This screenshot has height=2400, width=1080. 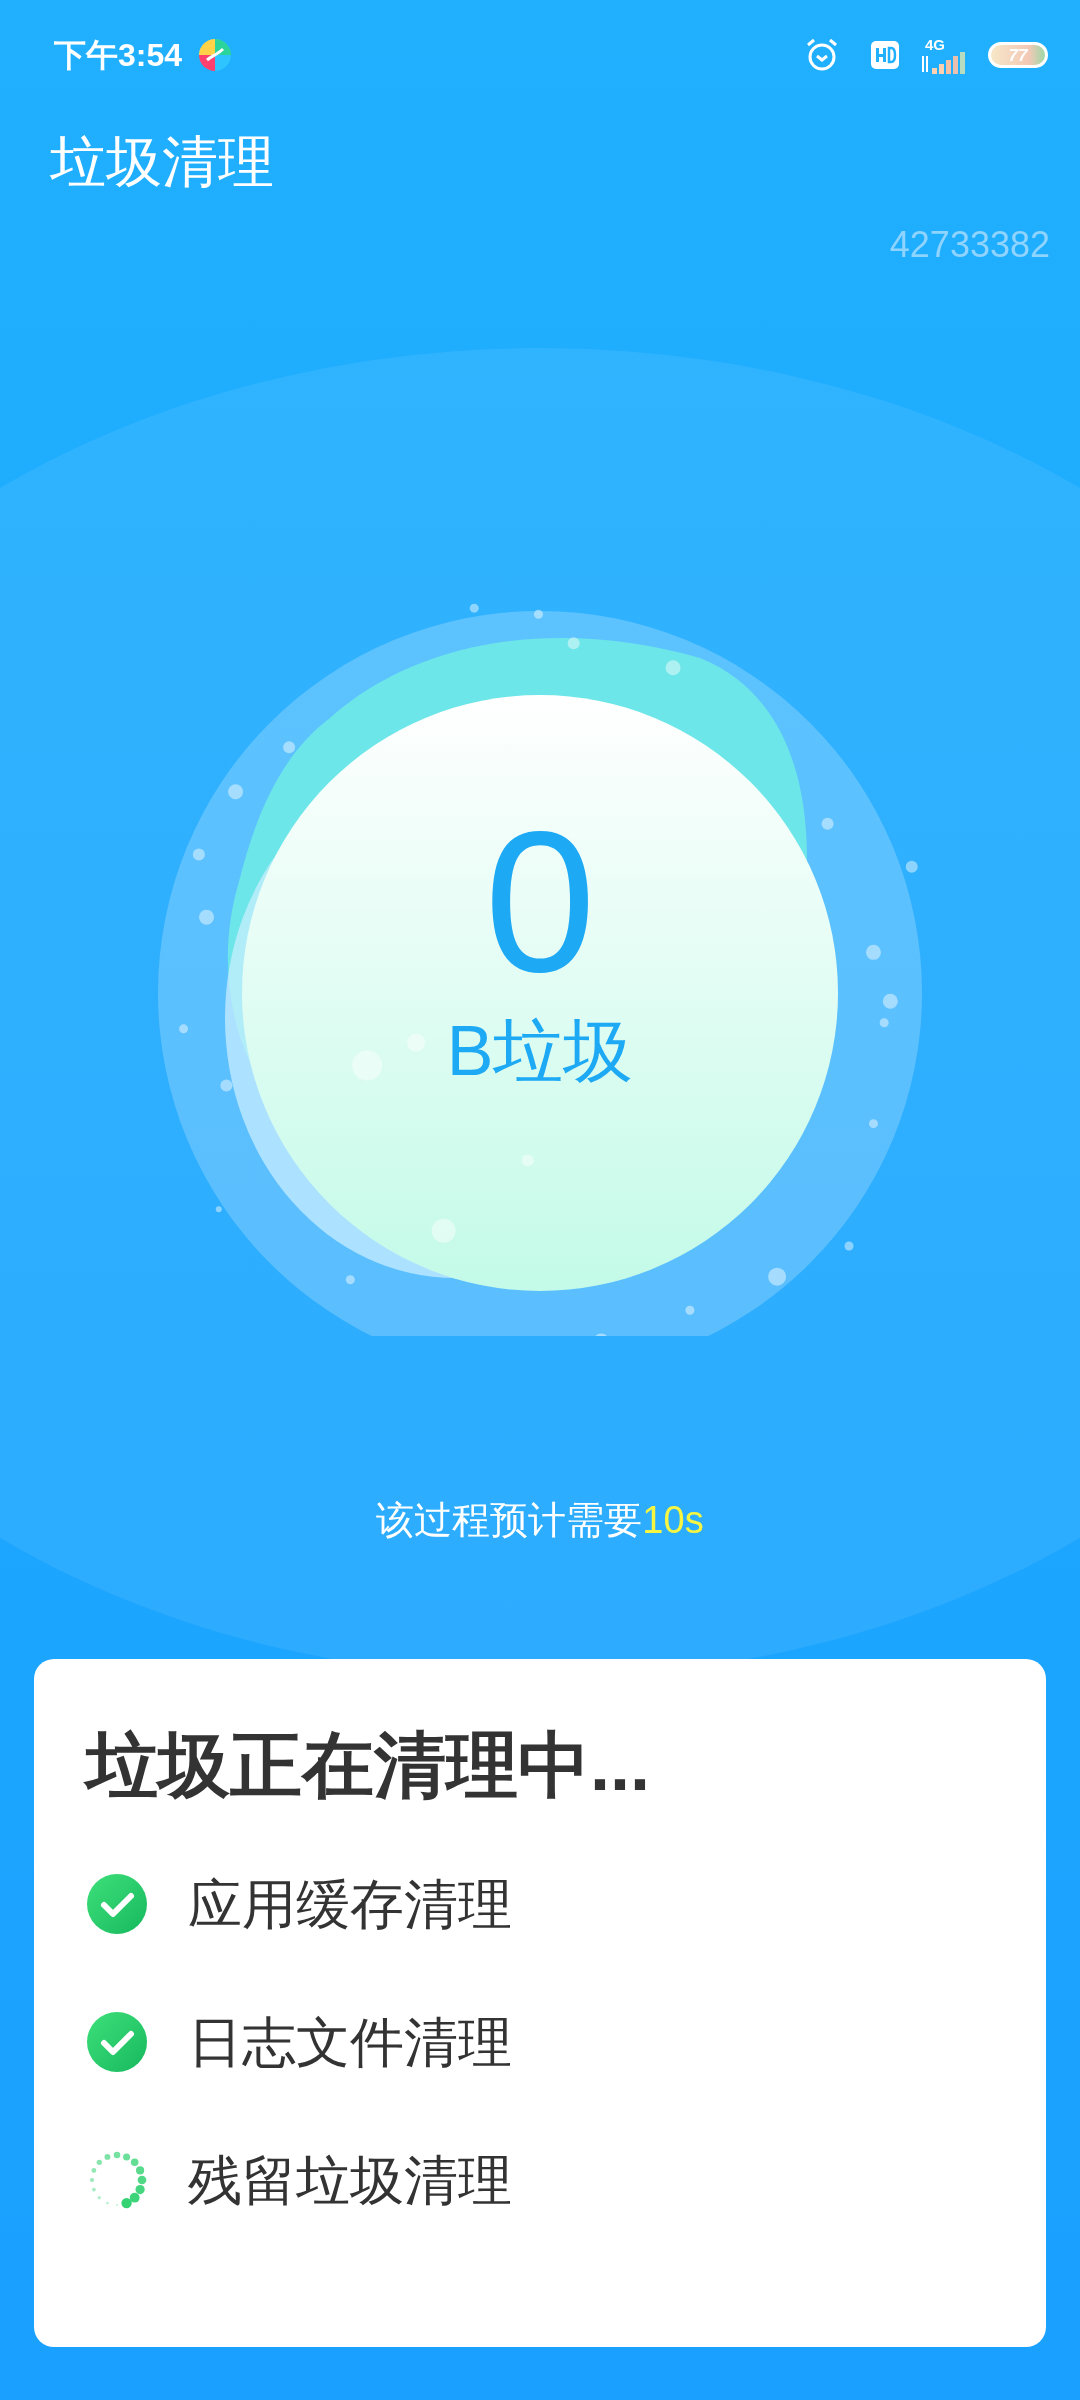 I want to click on battery-icon: 77, so click(x=1018, y=55).